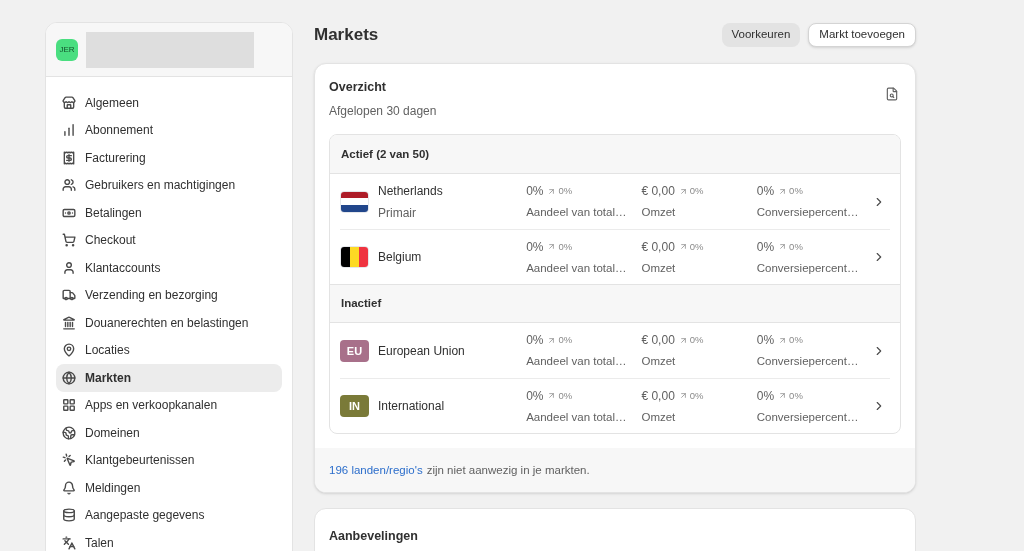 Image resolution: width=1024 pixels, height=551 pixels. What do you see at coordinates (397, 213) in the screenshot?
I see `market-note: Primair` at bounding box center [397, 213].